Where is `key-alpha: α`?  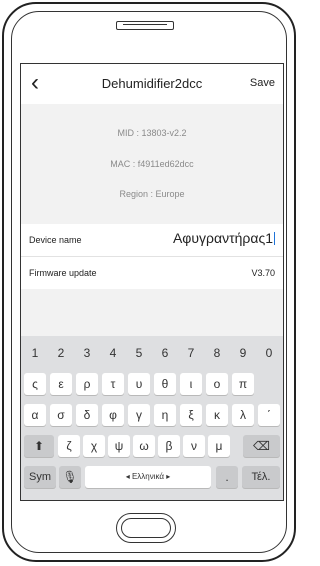
key-alpha: α is located at coordinates (35, 415).